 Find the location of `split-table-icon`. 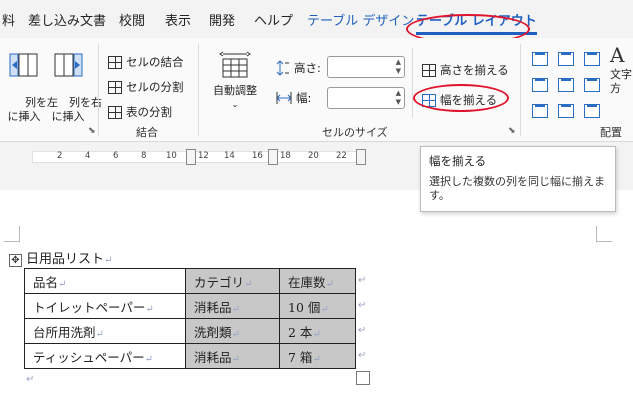

split-table-icon is located at coordinates (115, 112).